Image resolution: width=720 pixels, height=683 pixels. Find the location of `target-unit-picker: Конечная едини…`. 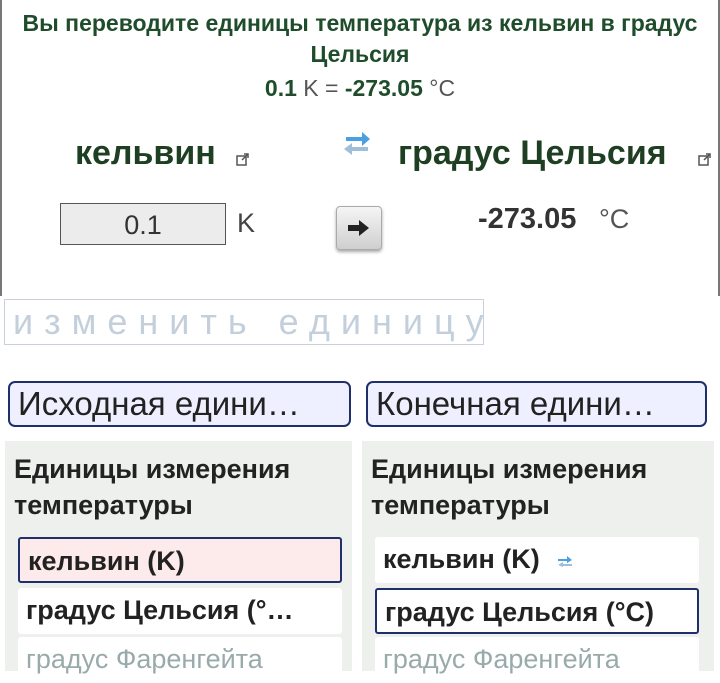

target-unit-picker: Конечная едини… is located at coordinates (536, 404).